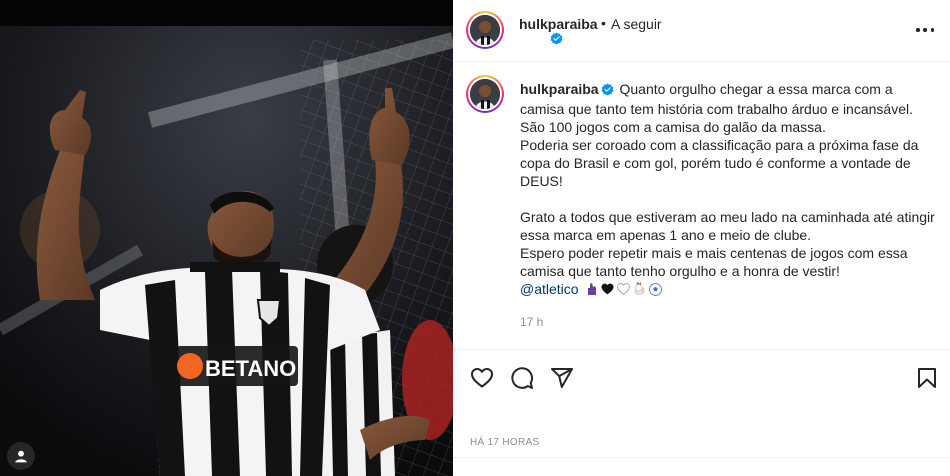  I want to click on bookmark-icon, so click(927, 378).